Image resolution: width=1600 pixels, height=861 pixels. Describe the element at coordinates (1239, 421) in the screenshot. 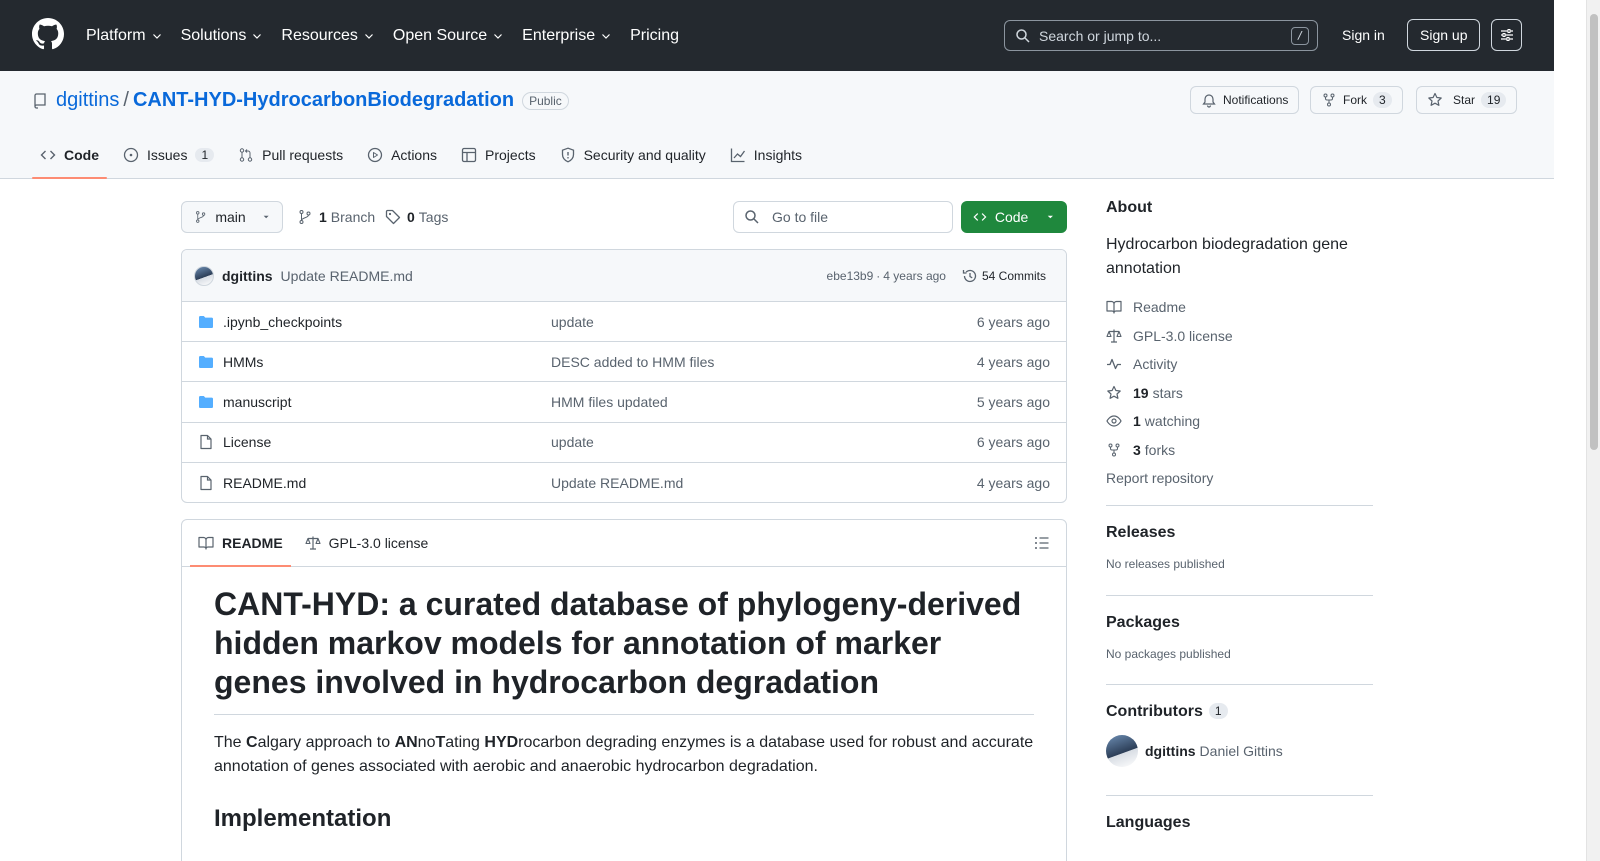

I see `watchers-link: 1 watching` at that location.